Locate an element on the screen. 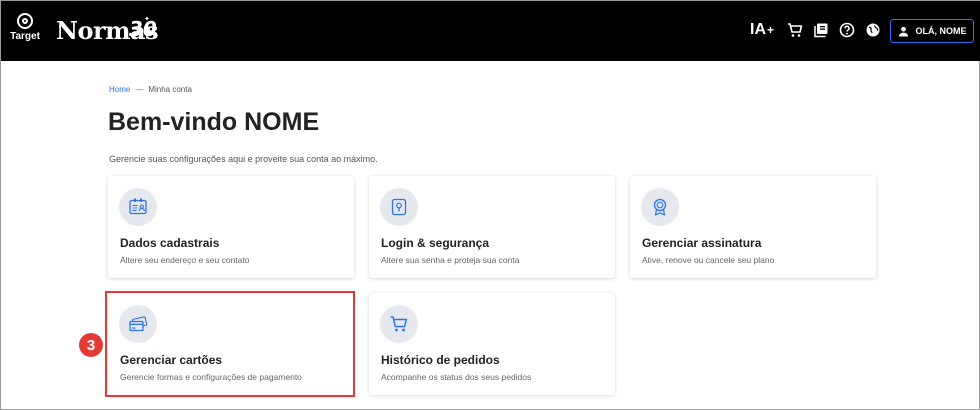 The width and height of the screenshot is (980, 410). breadcrumb-current: Minha conta is located at coordinates (170, 89).